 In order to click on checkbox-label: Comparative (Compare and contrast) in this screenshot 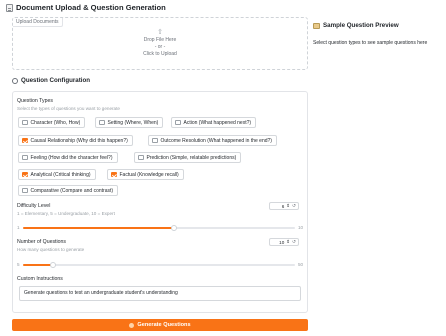, I will do `click(72, 190)`.